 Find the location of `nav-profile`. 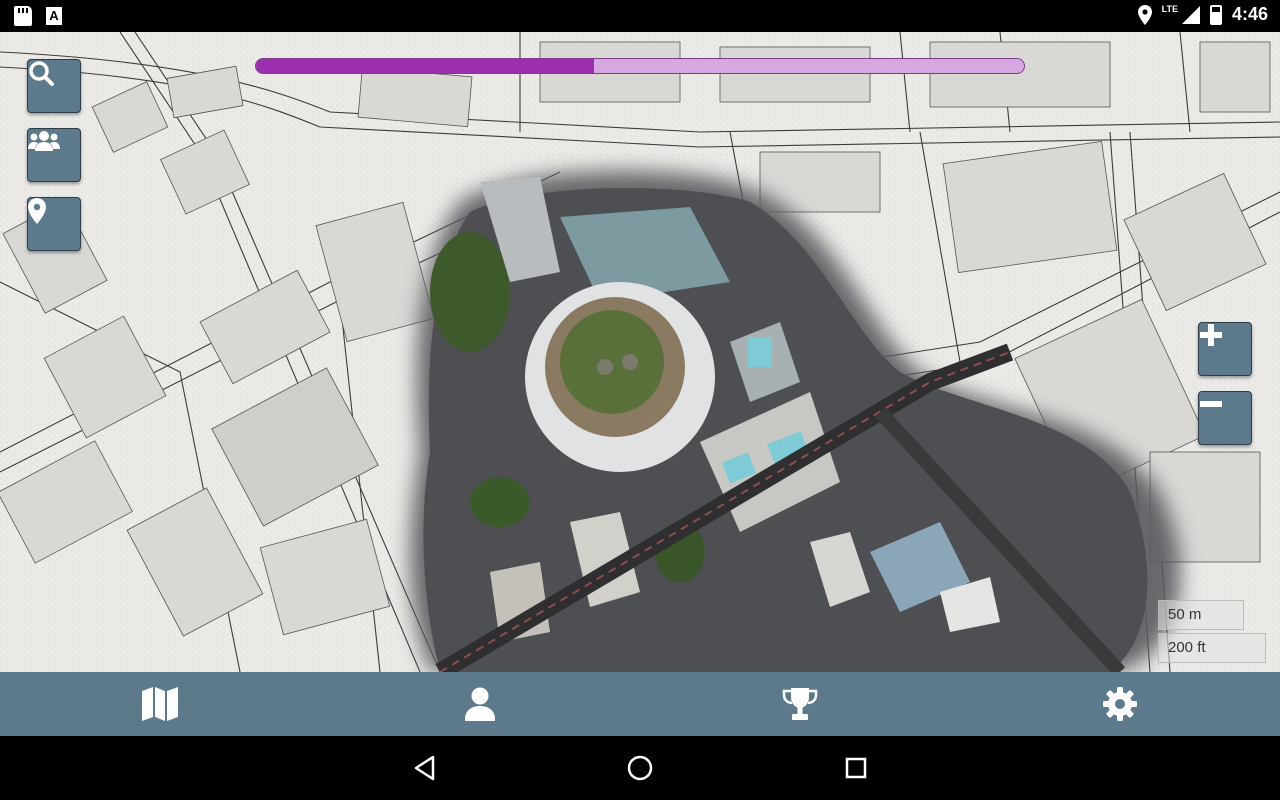

nav-profile is located at coordinates (480, 704).